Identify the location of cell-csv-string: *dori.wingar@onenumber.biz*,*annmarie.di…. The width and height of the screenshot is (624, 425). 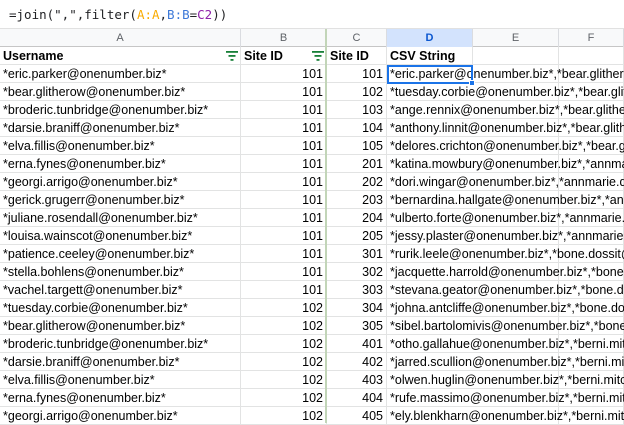
(505, 182).